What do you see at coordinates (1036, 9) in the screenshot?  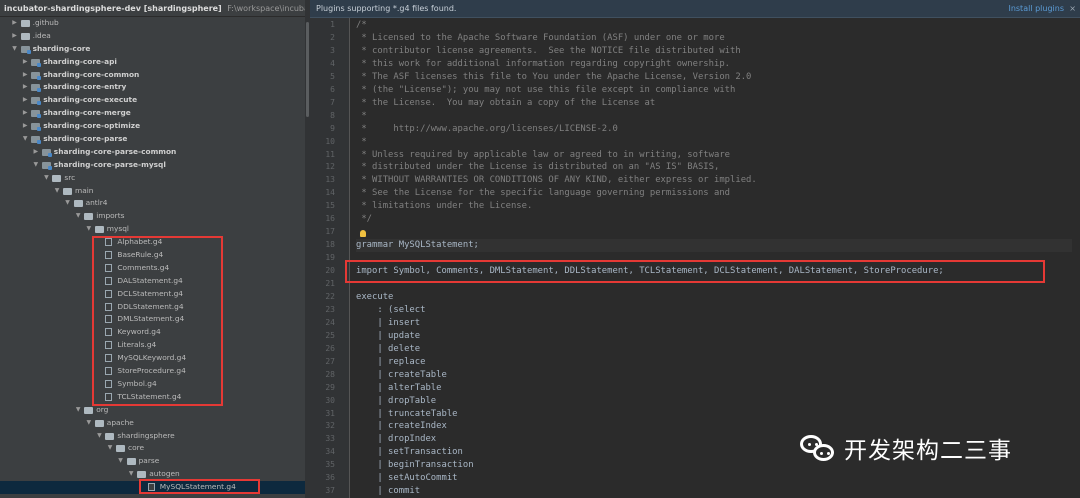 I see `install-plugins-link: Install plugins` at bounding box center [1036, 9].